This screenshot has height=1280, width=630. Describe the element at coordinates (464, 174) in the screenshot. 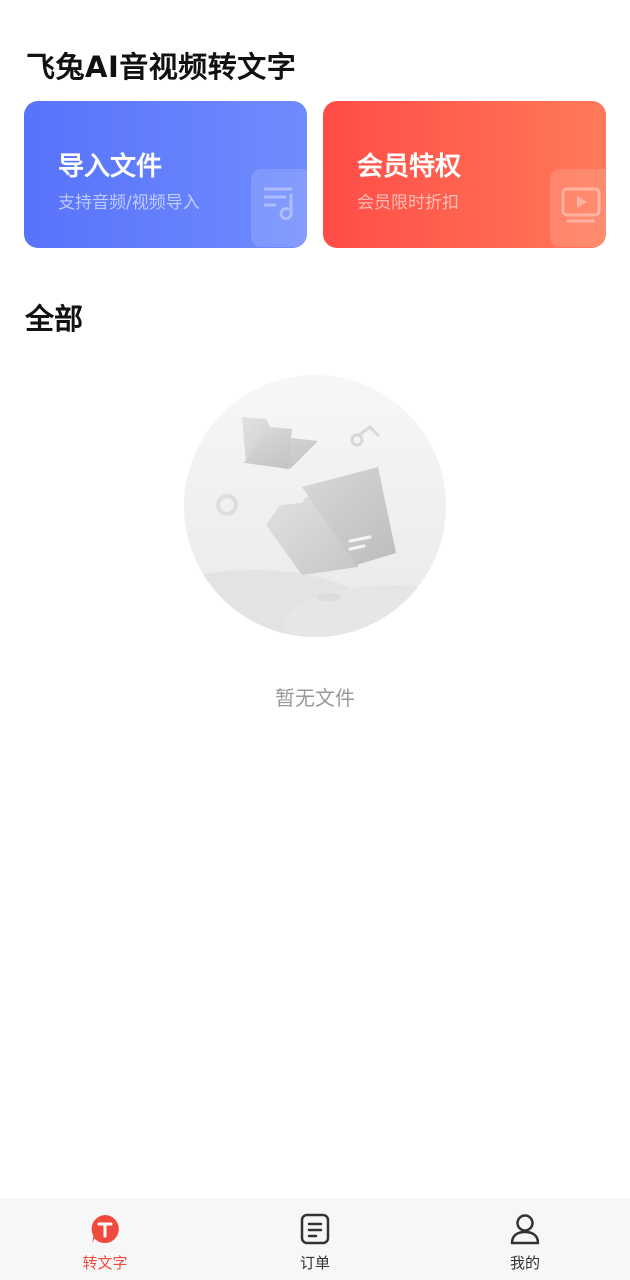

I see `vip-privilege-card: 会员特权 会员限时折扣` at that location.